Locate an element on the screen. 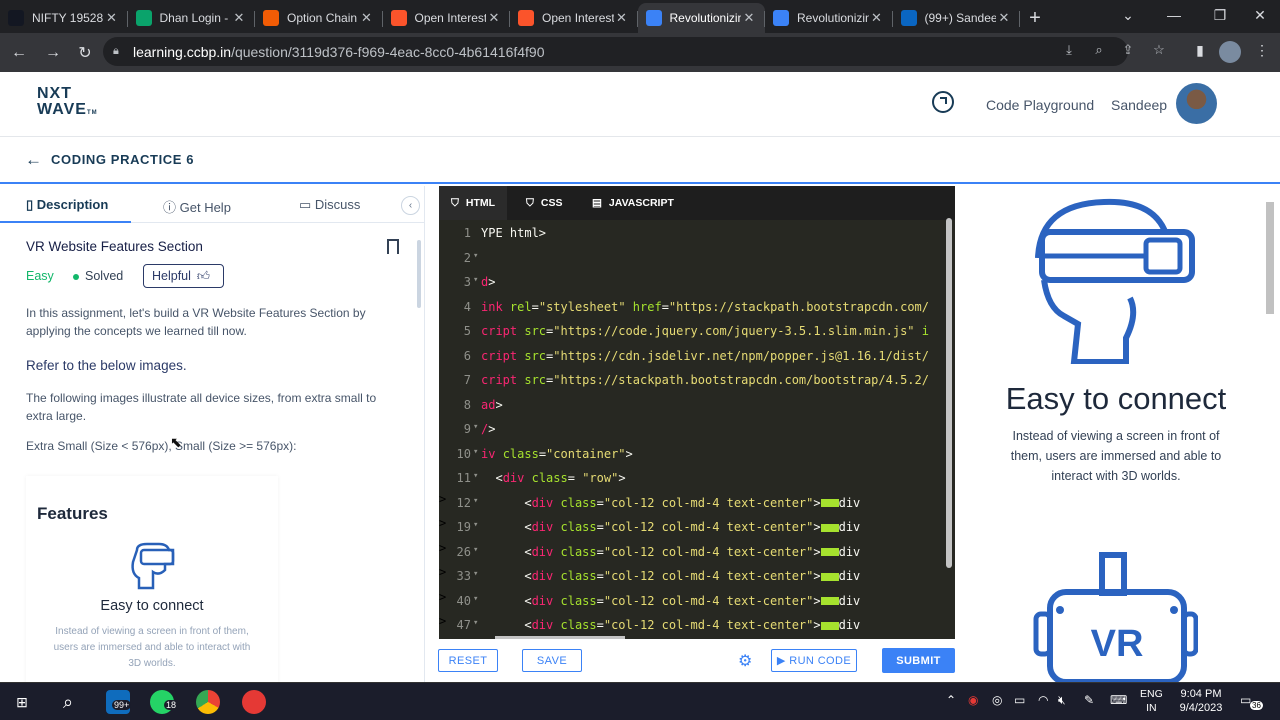 The image size is (1280, 720). windows-start-icon: ⊞ is located at coordinates (22, 702).